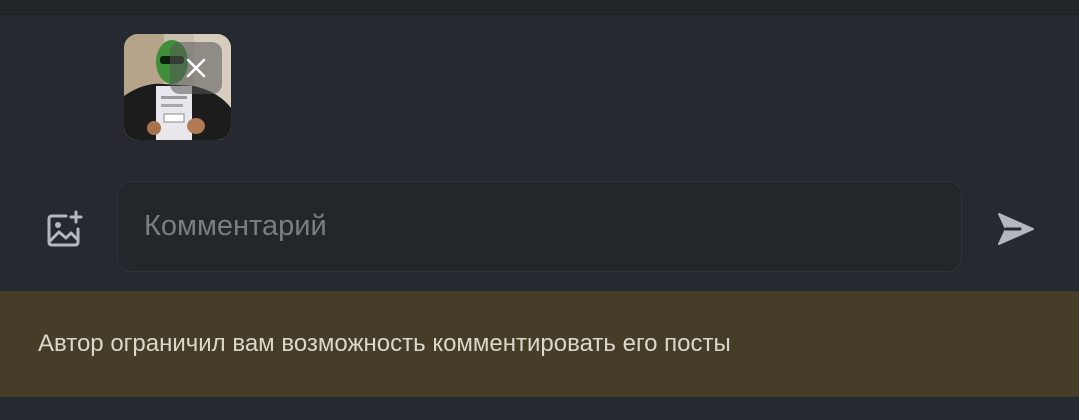  I want to click on close-icon, so click(196, 68).